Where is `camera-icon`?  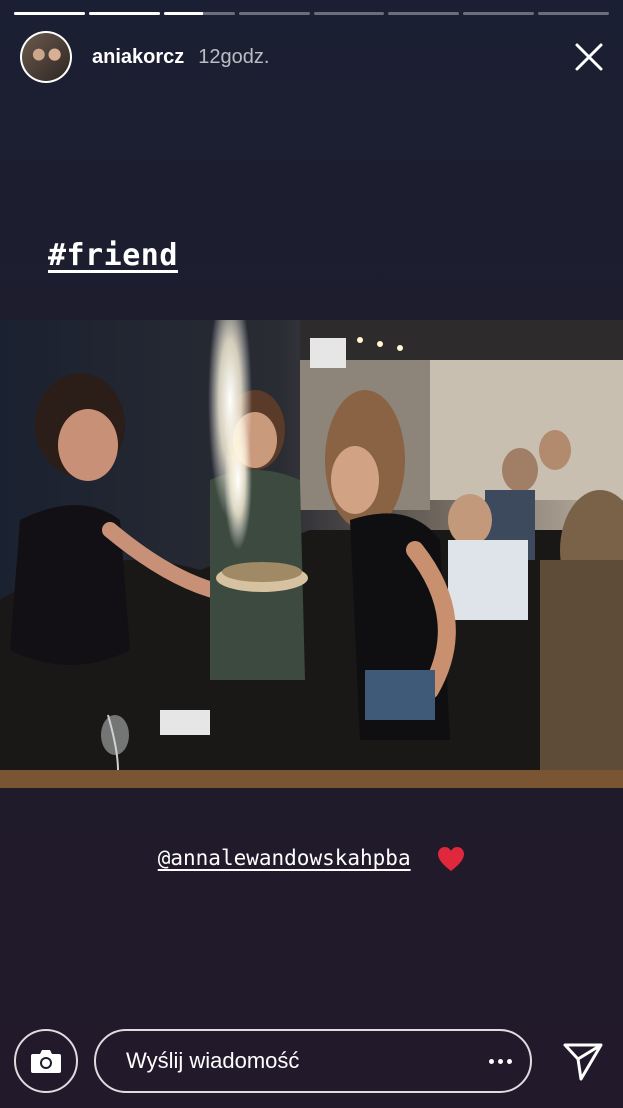
camera-icon is located at coordinates (46, 1061).